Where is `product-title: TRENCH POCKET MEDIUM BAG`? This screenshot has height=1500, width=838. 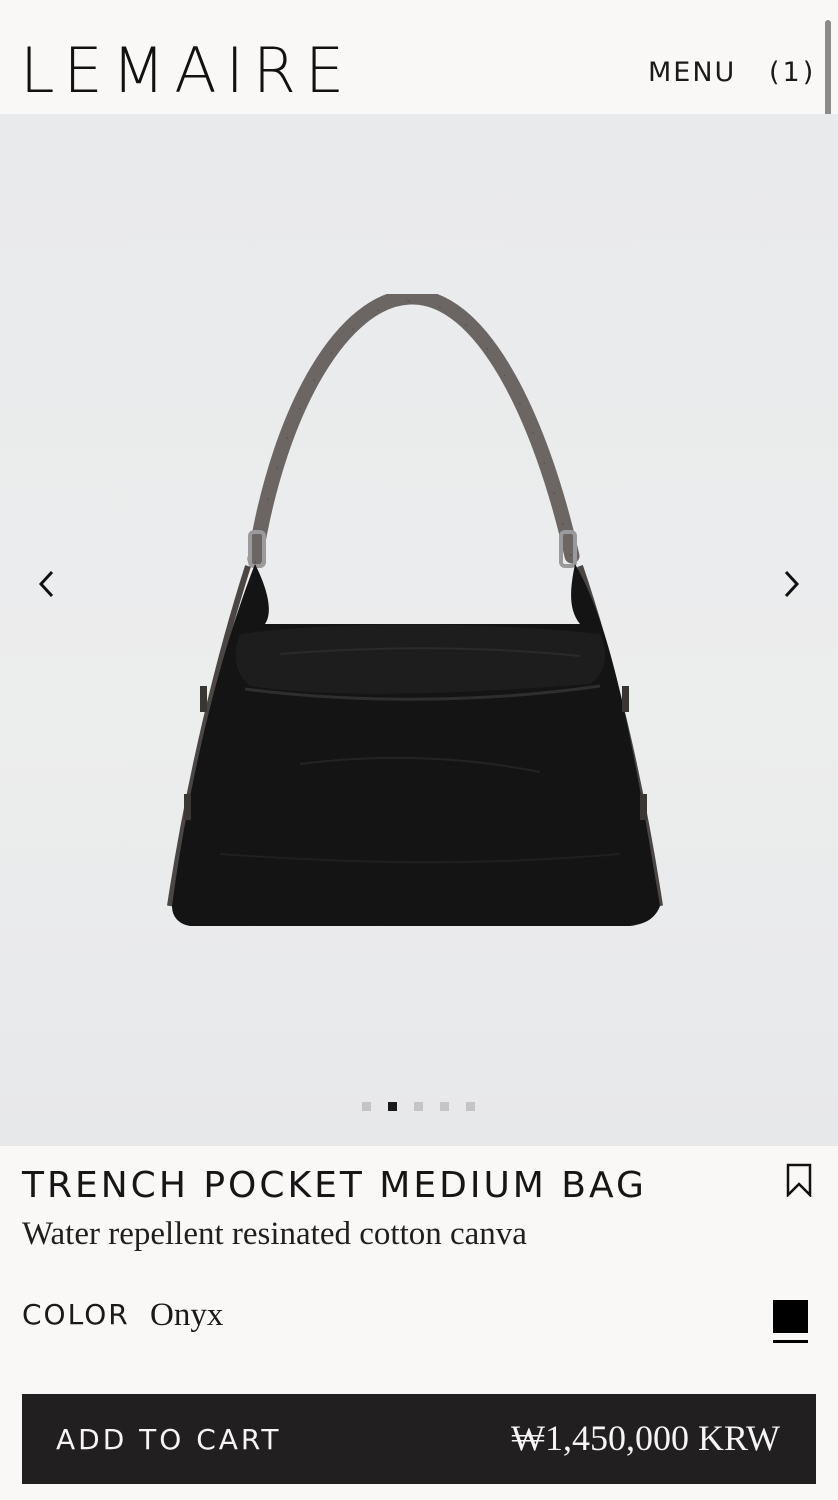
product-title: TRENCH POCKET MEDIUM BAG is located at coordinates (334, 1185).